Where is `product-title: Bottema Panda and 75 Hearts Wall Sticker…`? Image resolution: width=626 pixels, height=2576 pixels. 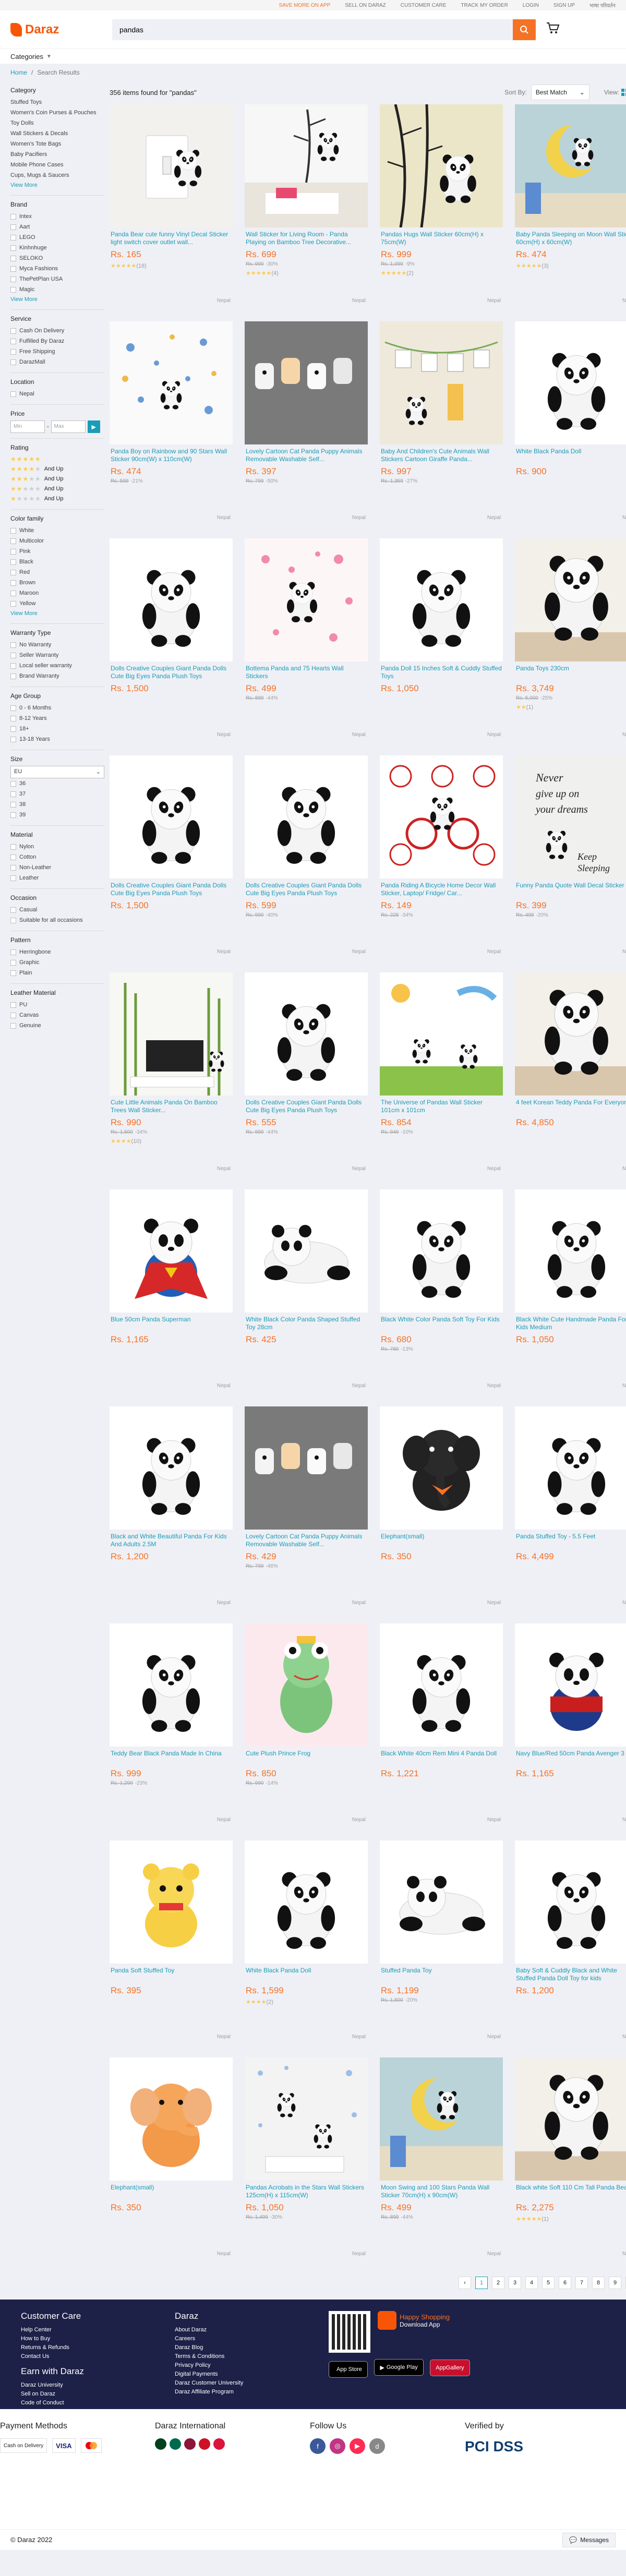
product-title: Bottema Panda and 75 Hearts Wall Sticker… is located at coordinates (306, 672).